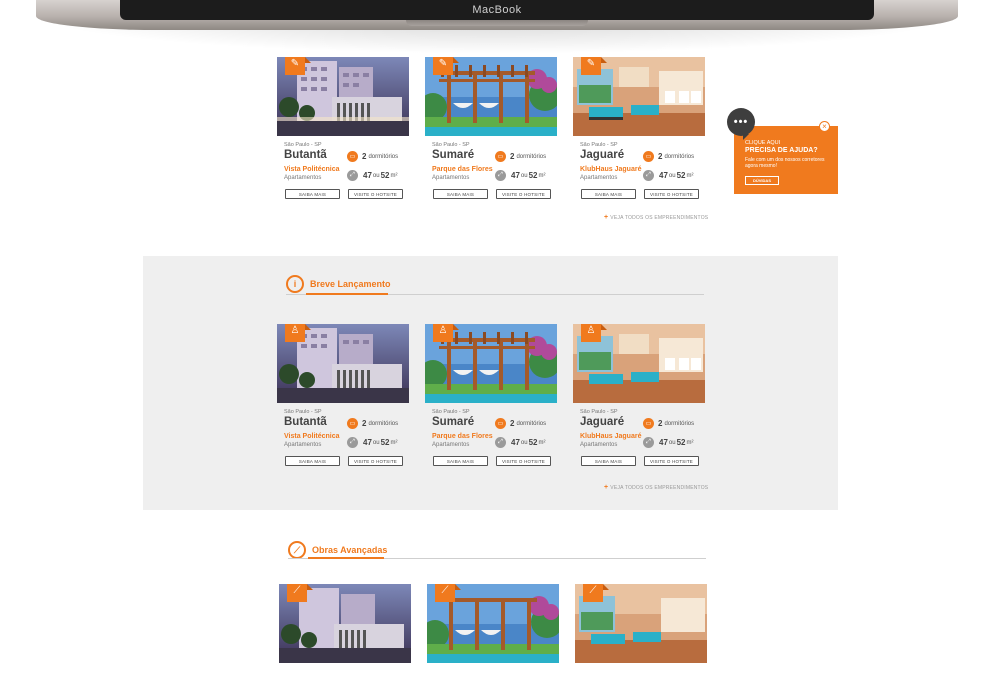  Describe the element at coordinates (497, 10) in the screenshot. I see `laptop-screen-edge: MacBook` at that location.